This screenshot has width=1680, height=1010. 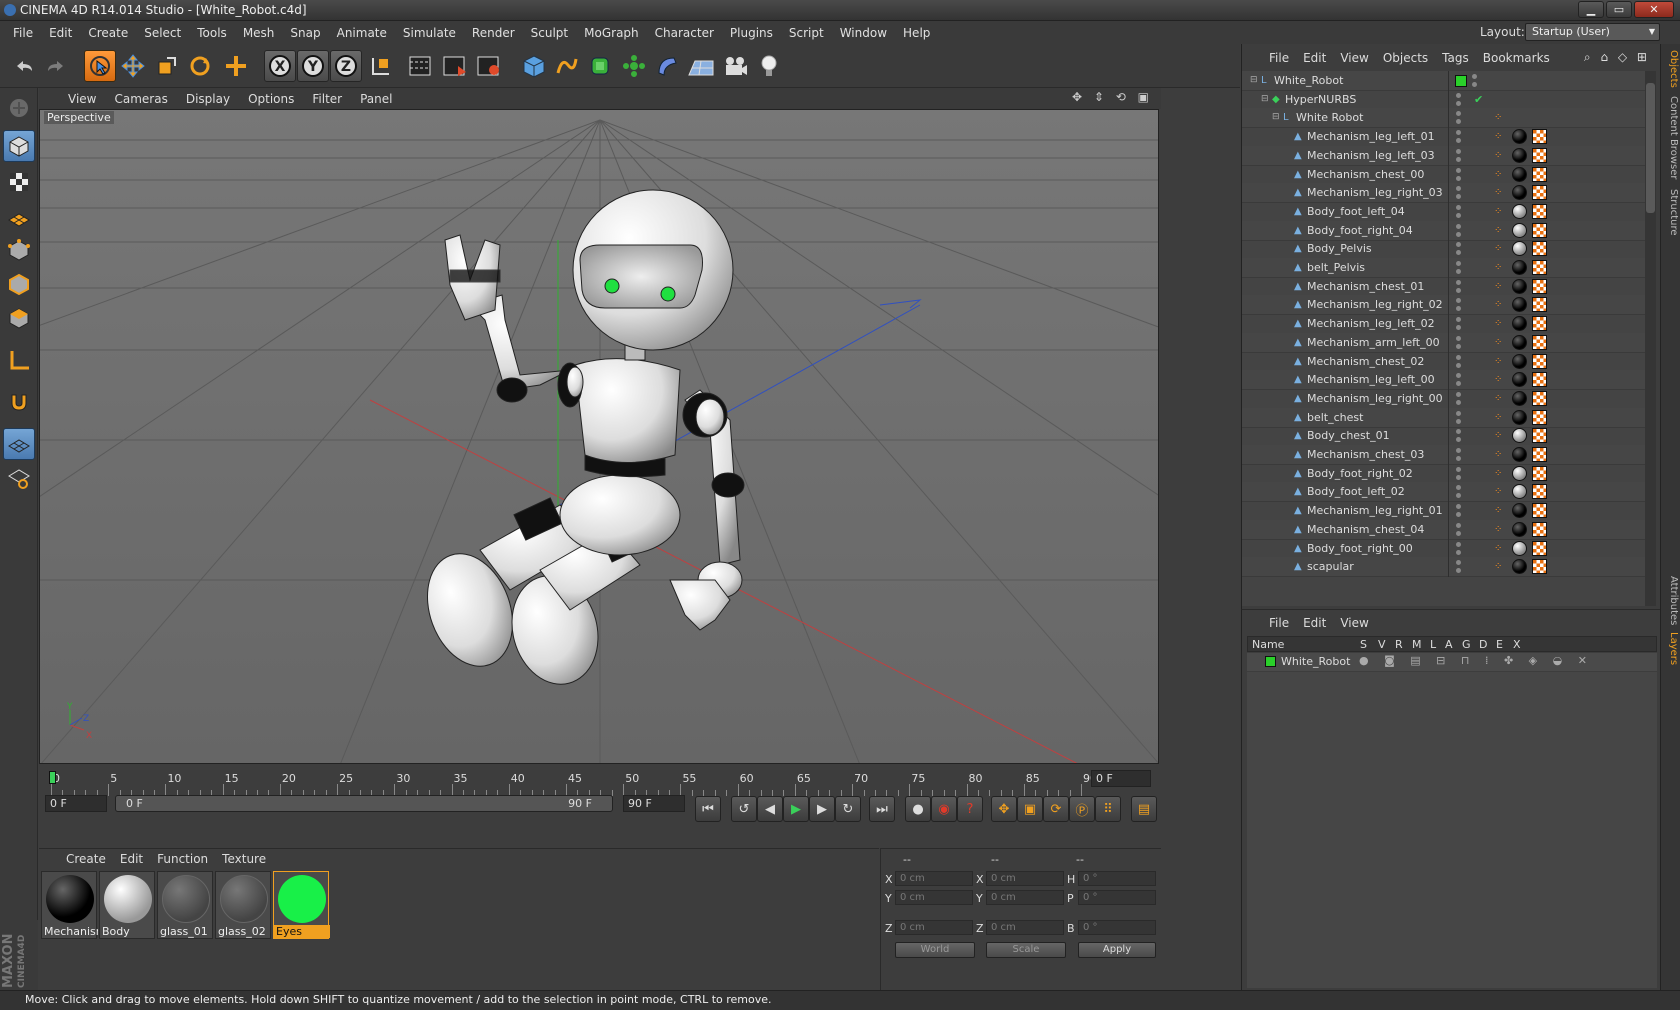 What do you see at coordinates (1449, 644) in the screenshot?
I see `layer-col-animation: A` at bounding box center [1449, 644].